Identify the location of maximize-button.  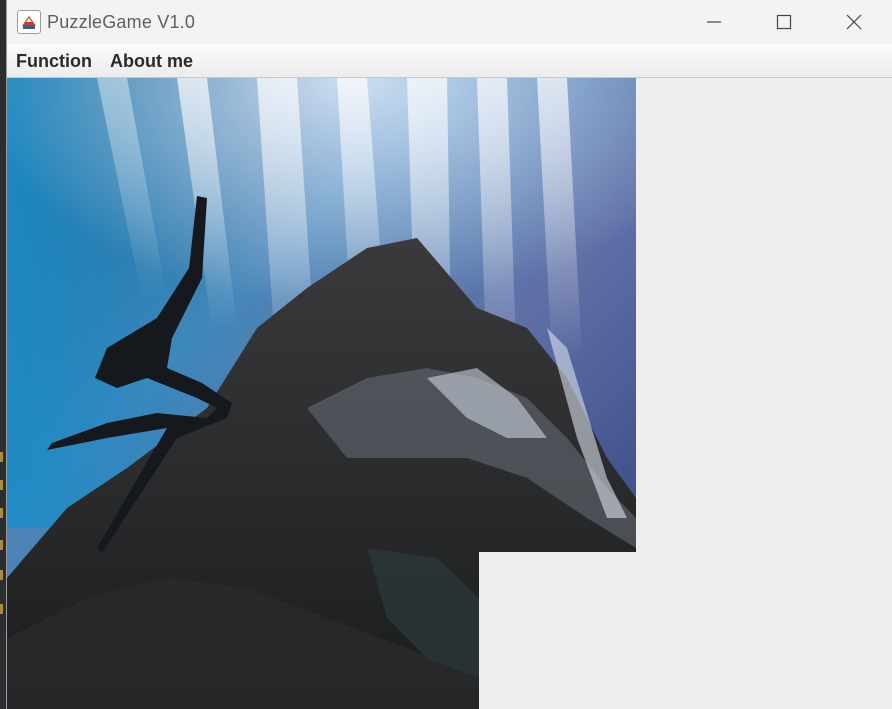
(784, 22).